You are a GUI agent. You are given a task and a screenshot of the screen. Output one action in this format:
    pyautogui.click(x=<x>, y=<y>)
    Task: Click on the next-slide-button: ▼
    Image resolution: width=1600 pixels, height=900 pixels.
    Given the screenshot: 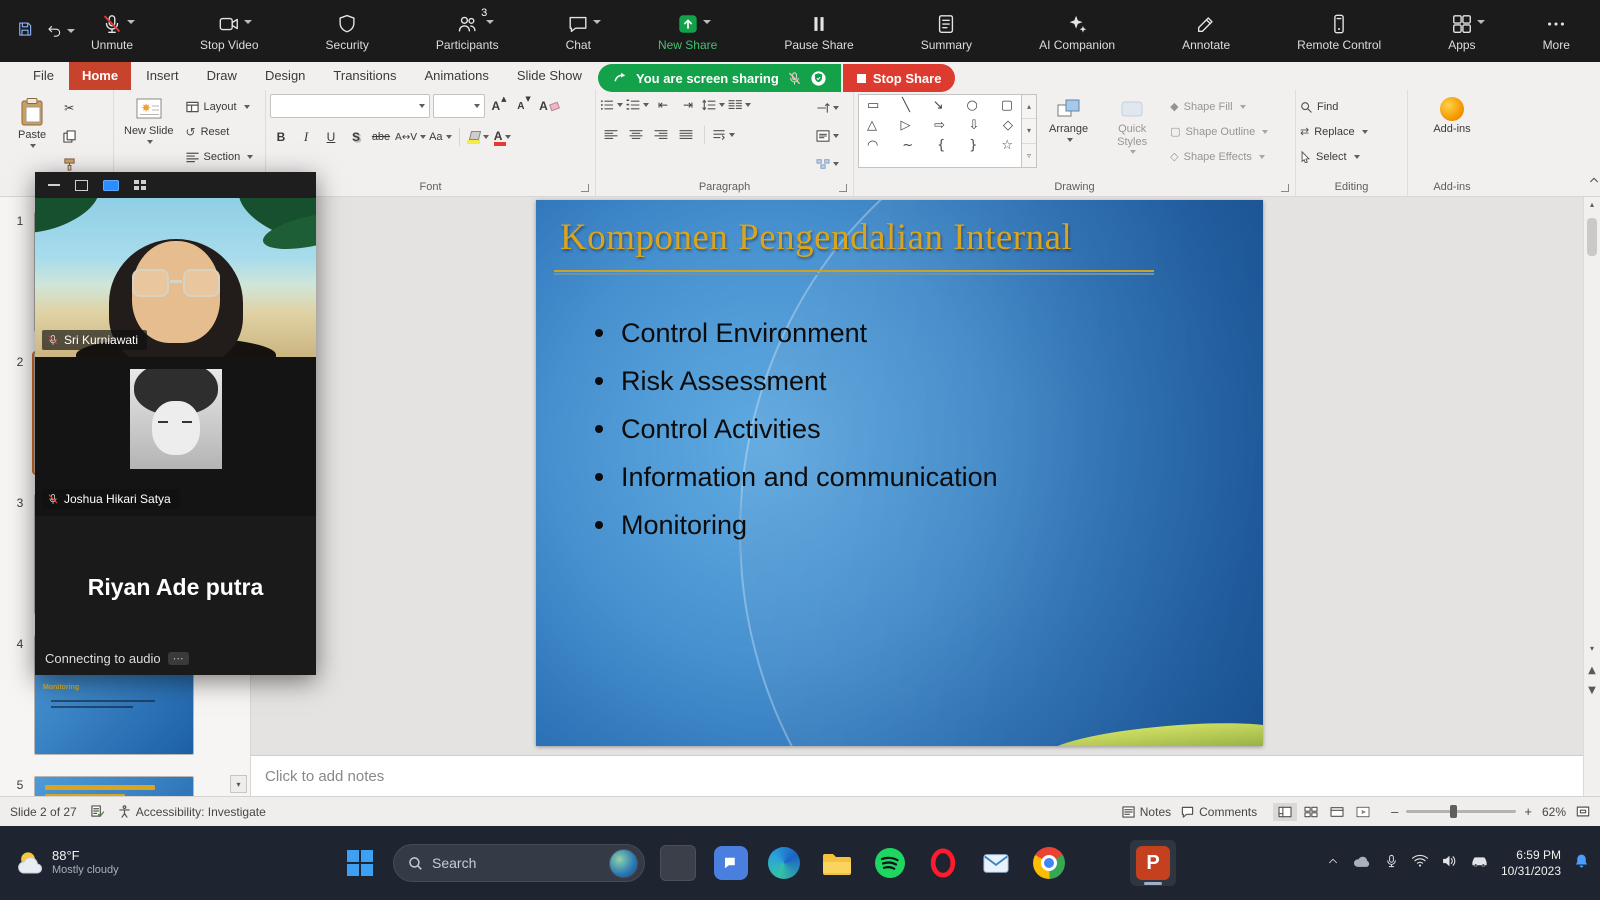 What is the action you would take?
    pyautogui.click(x=1592, y=690)
    